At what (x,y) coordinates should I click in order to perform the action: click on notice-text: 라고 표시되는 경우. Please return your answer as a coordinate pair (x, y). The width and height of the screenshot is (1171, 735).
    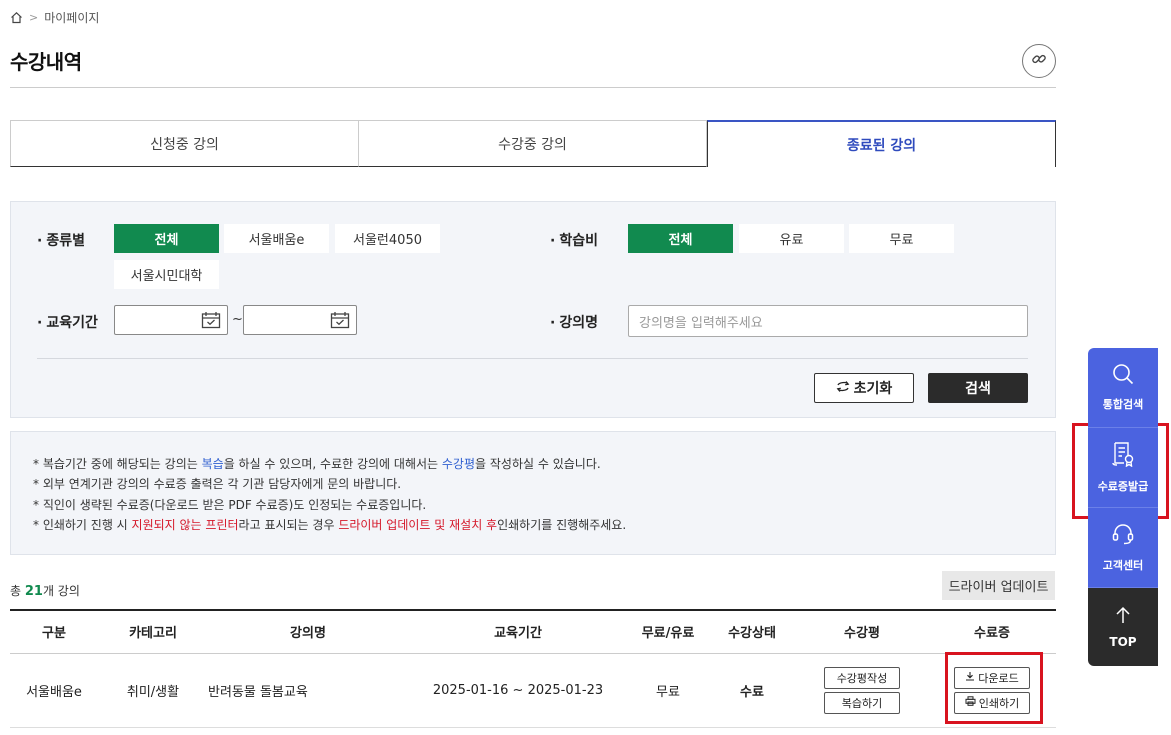
    Looking at the image, I should click on (288, 524).